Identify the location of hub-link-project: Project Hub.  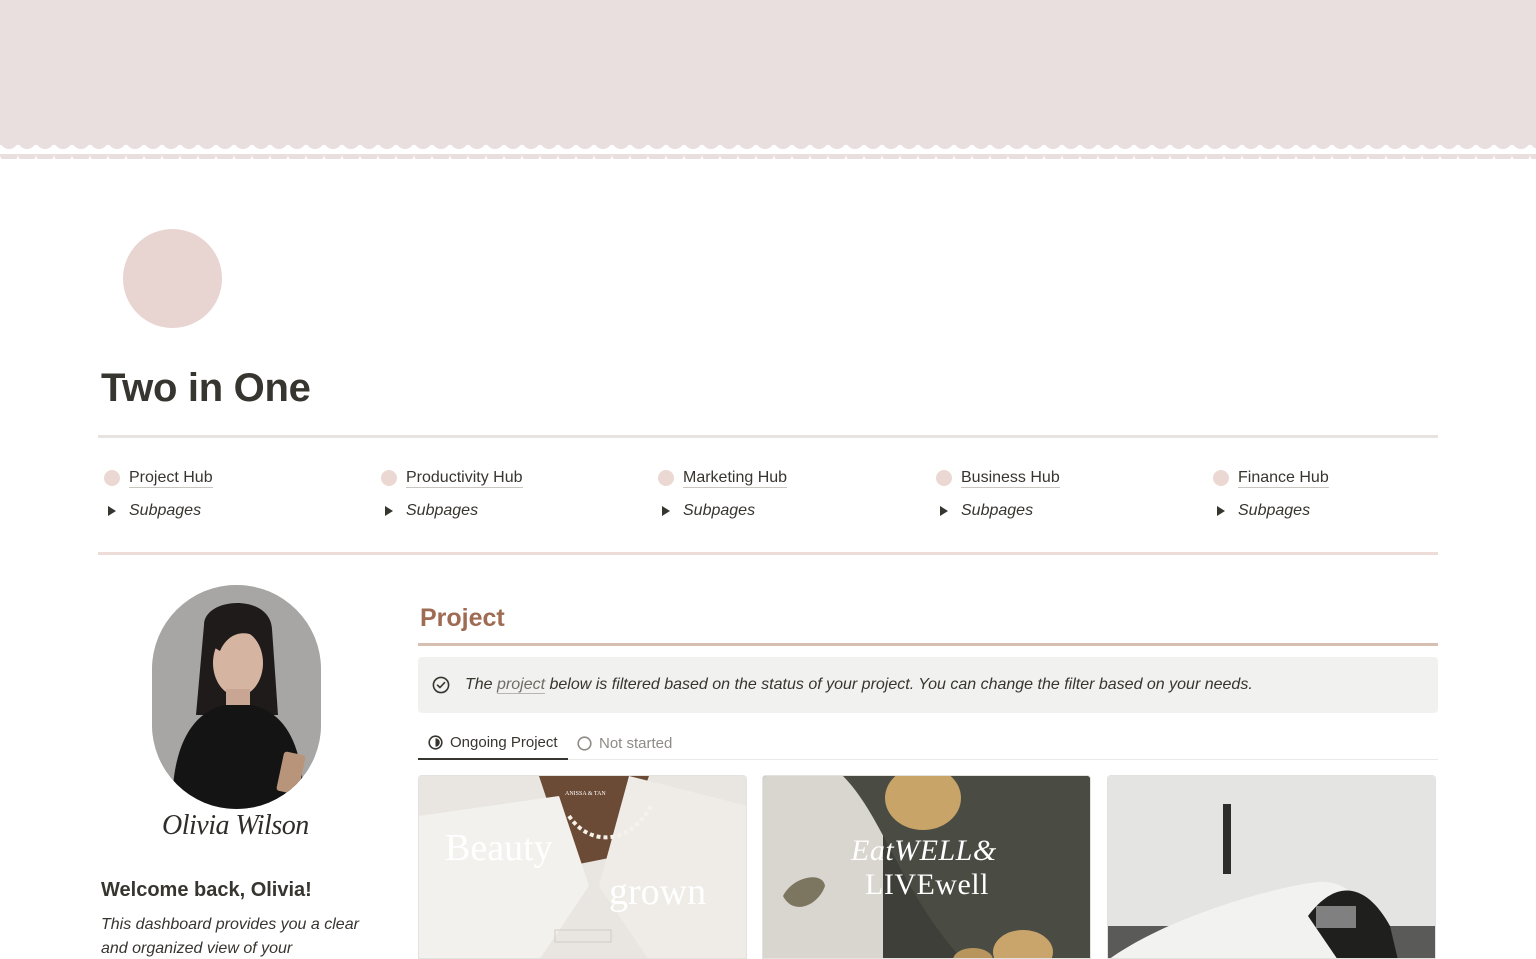
(171, 478).